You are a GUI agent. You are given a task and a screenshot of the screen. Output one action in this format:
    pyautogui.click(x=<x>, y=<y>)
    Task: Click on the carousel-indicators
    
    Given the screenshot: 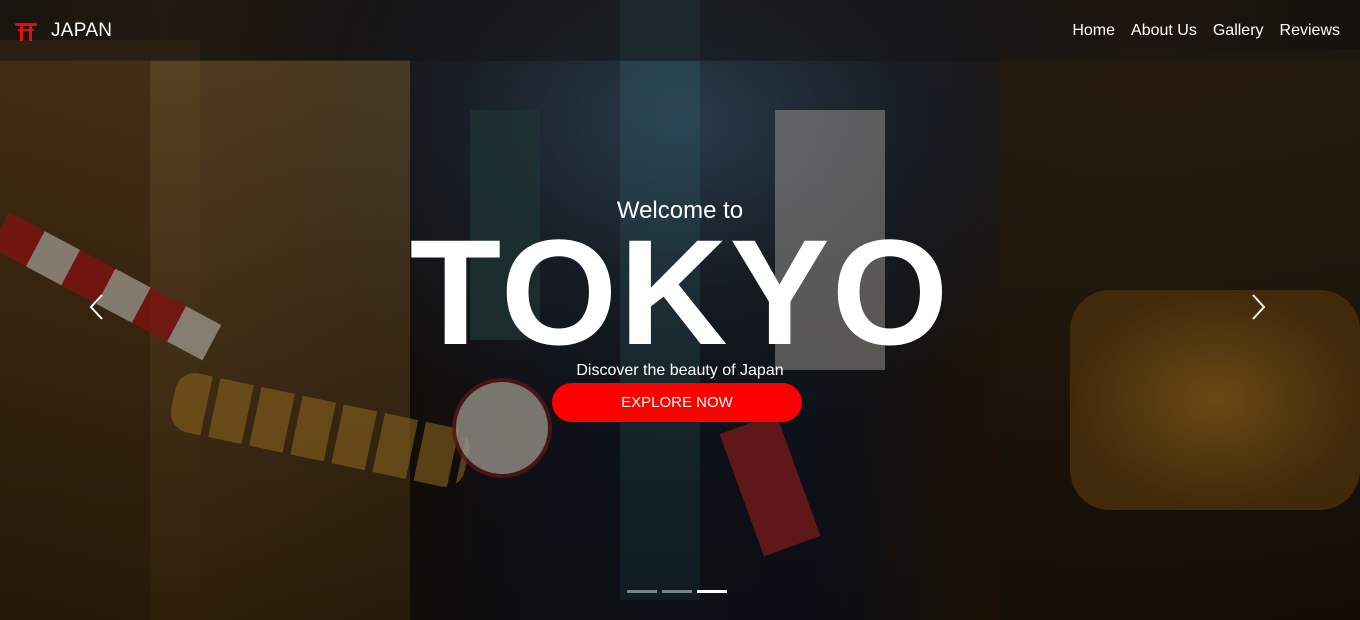 What is the action you would take?
    pyautogui.click(x=679, y=591)
    